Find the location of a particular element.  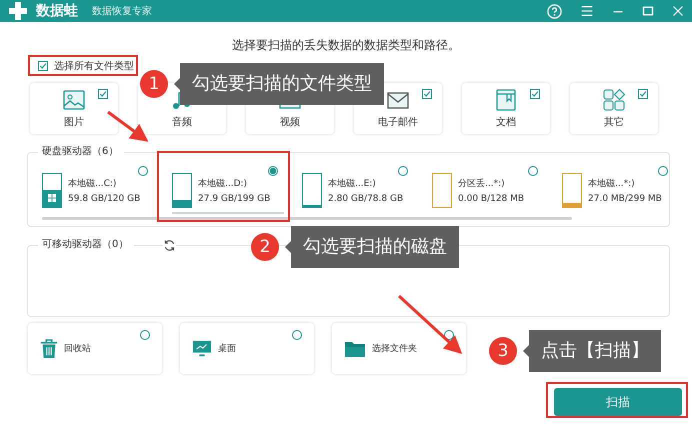

drive-name: 本地磁...C:) is located at coordinates (93, 184).